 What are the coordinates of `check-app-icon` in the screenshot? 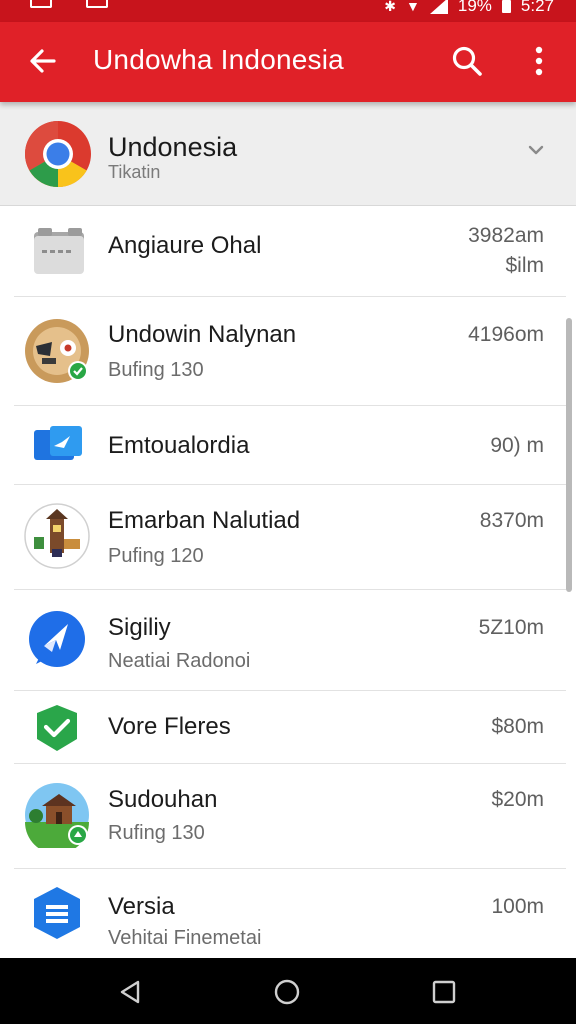 It's located at (57, 728).